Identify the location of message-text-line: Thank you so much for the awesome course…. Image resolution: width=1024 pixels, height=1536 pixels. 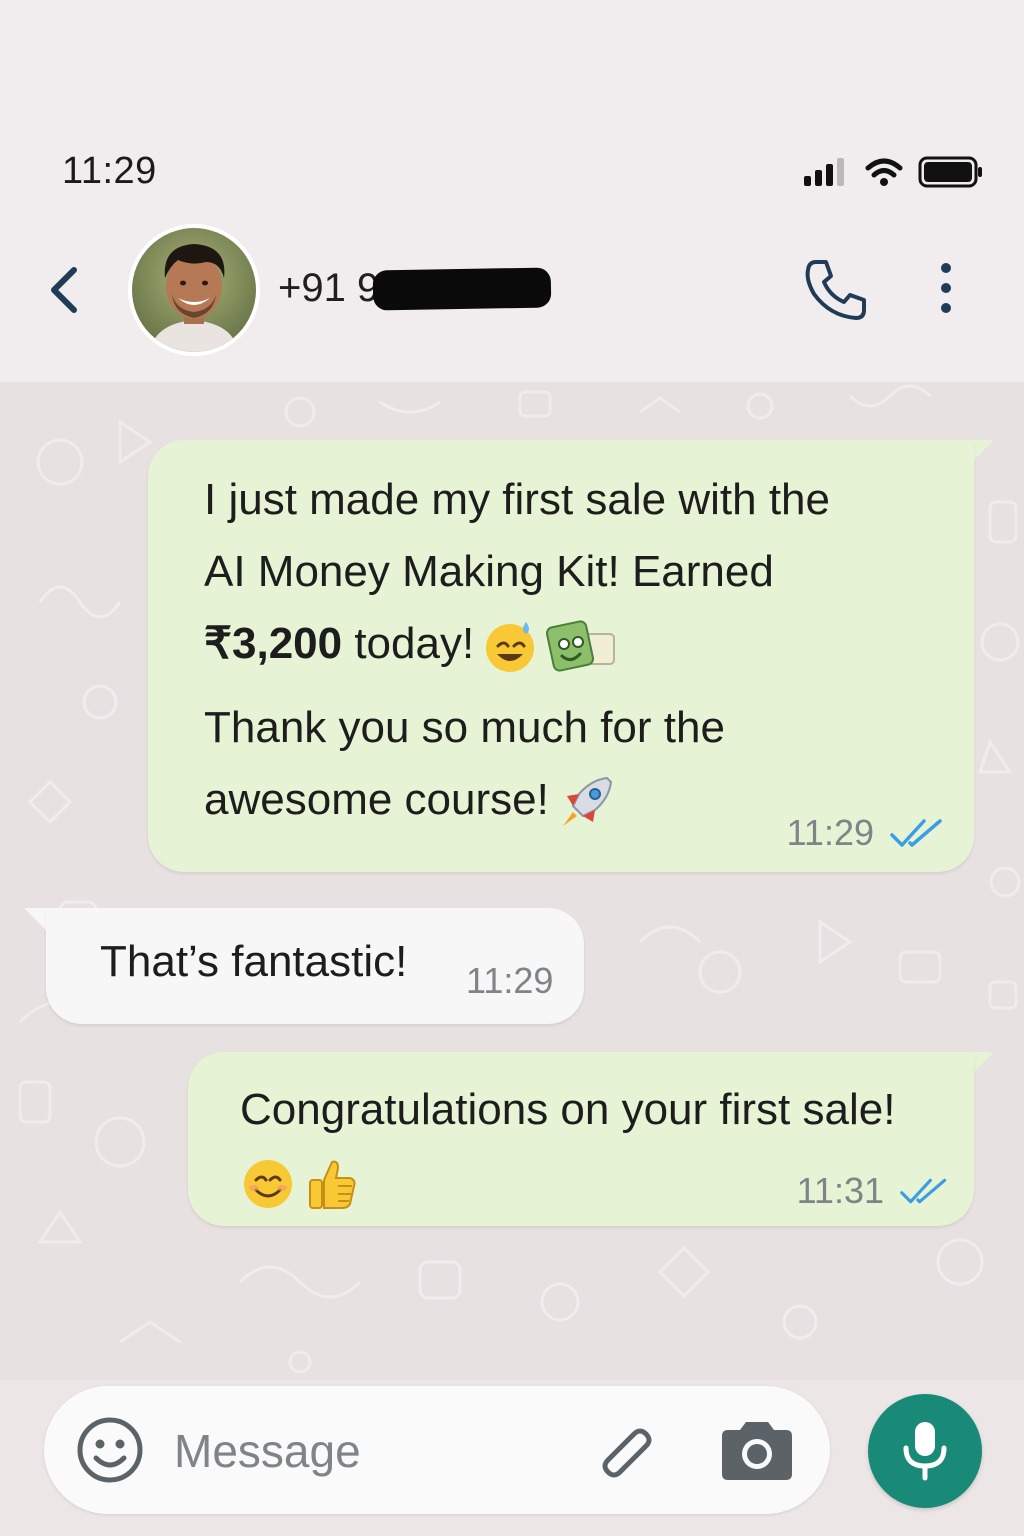
(464, 763).